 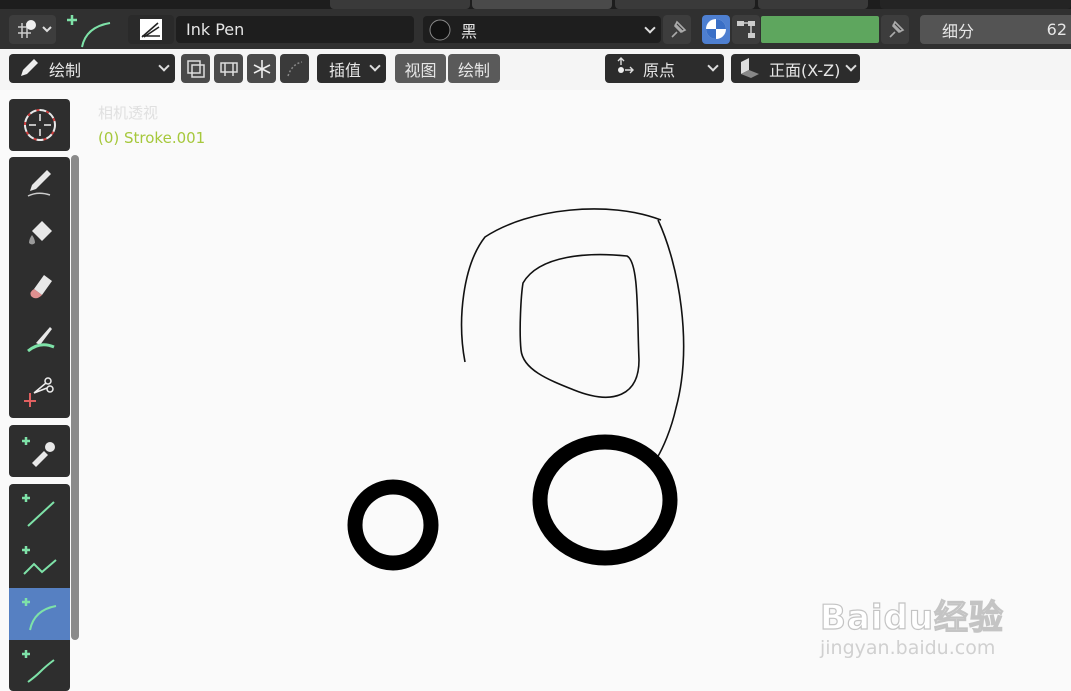 I want to click on eyedropper-icon, so click(x=38, y=452).